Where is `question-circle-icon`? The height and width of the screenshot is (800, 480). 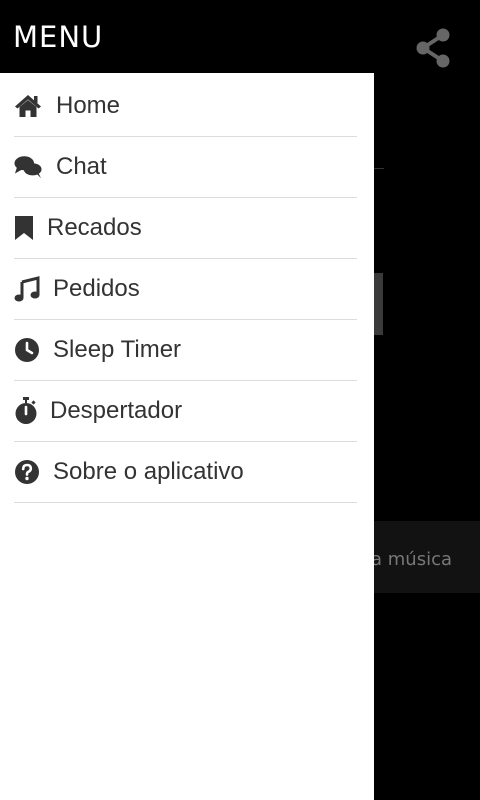
question-circle-icon is located at coordinates (28, 472).